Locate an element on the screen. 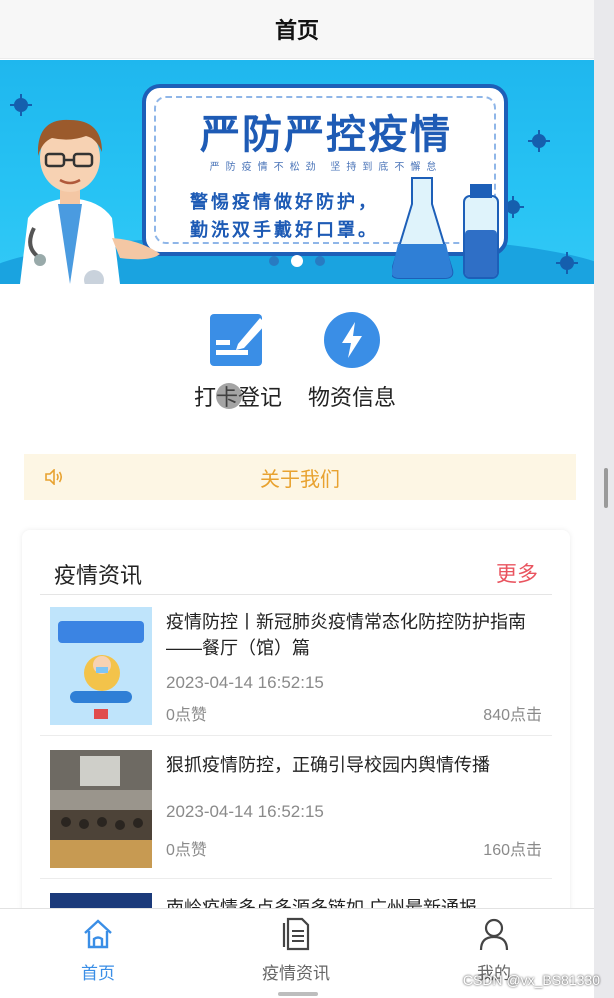 Image resolution: width=614 pixels, height=998 pixels. carousel-dot-active is located at coordinates (297, 261).